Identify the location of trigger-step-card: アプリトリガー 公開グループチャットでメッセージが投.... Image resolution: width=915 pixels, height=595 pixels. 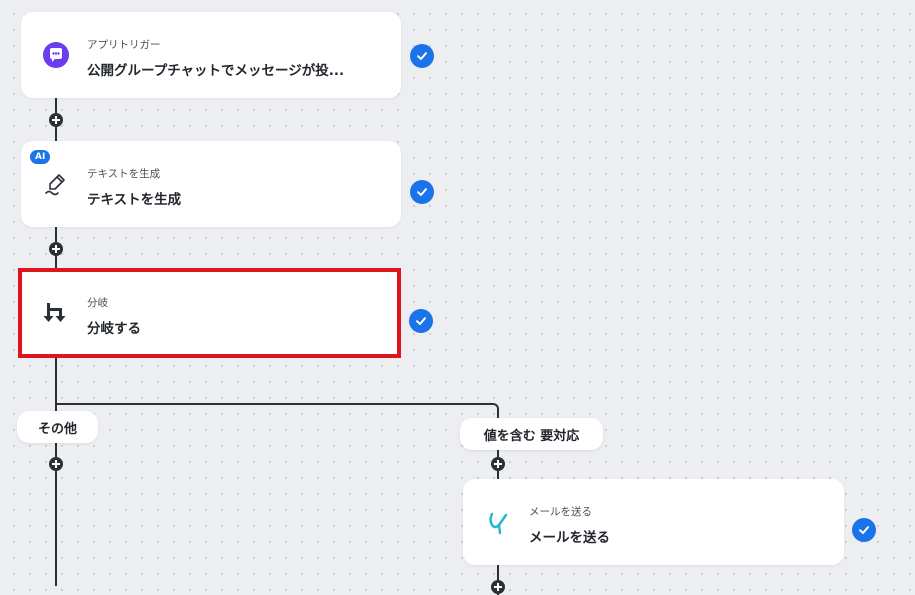
(211, 55).